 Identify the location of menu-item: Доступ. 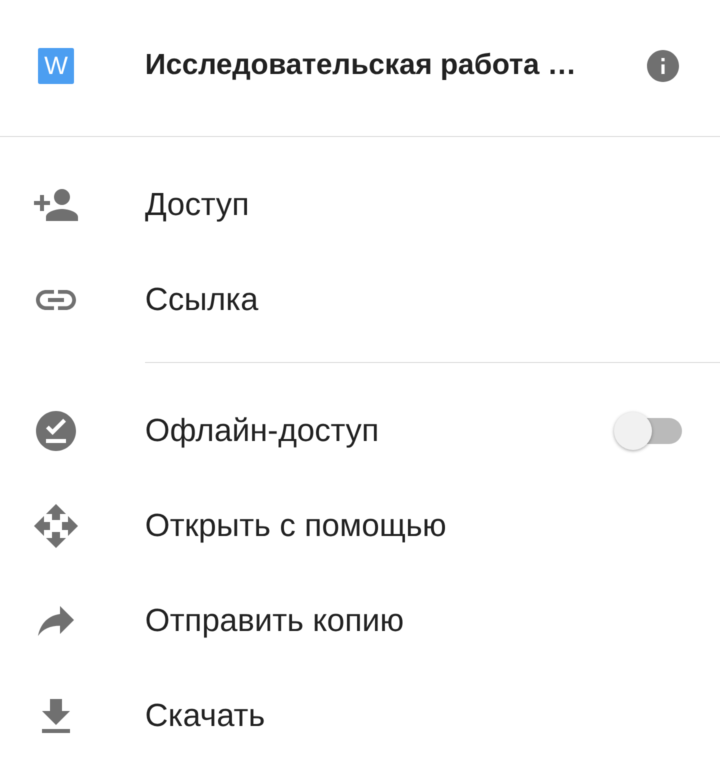
(360, 204).